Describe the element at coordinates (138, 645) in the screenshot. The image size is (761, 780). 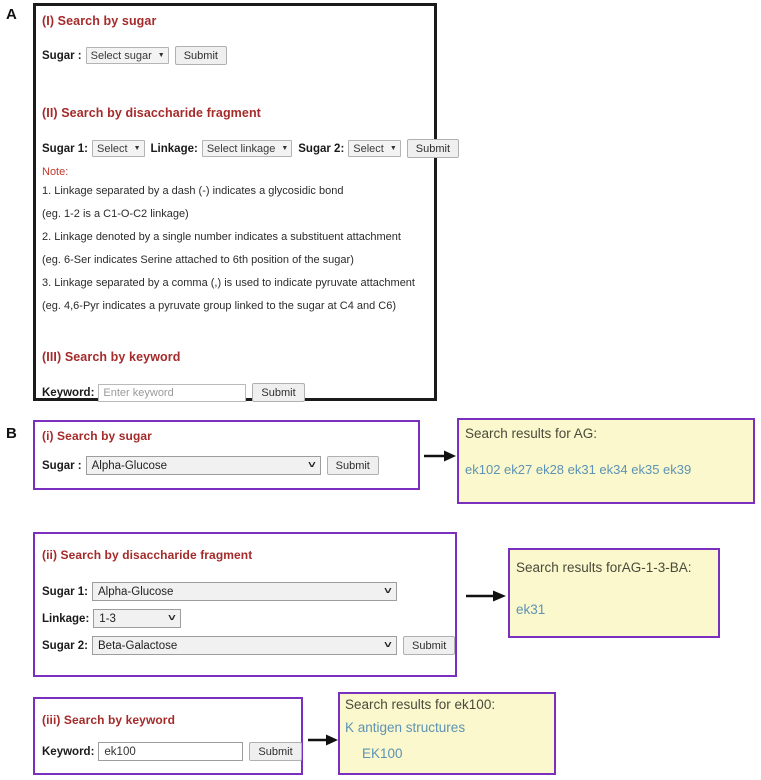
I see `sugar2-select-value: Beta-Galactose` at that location.